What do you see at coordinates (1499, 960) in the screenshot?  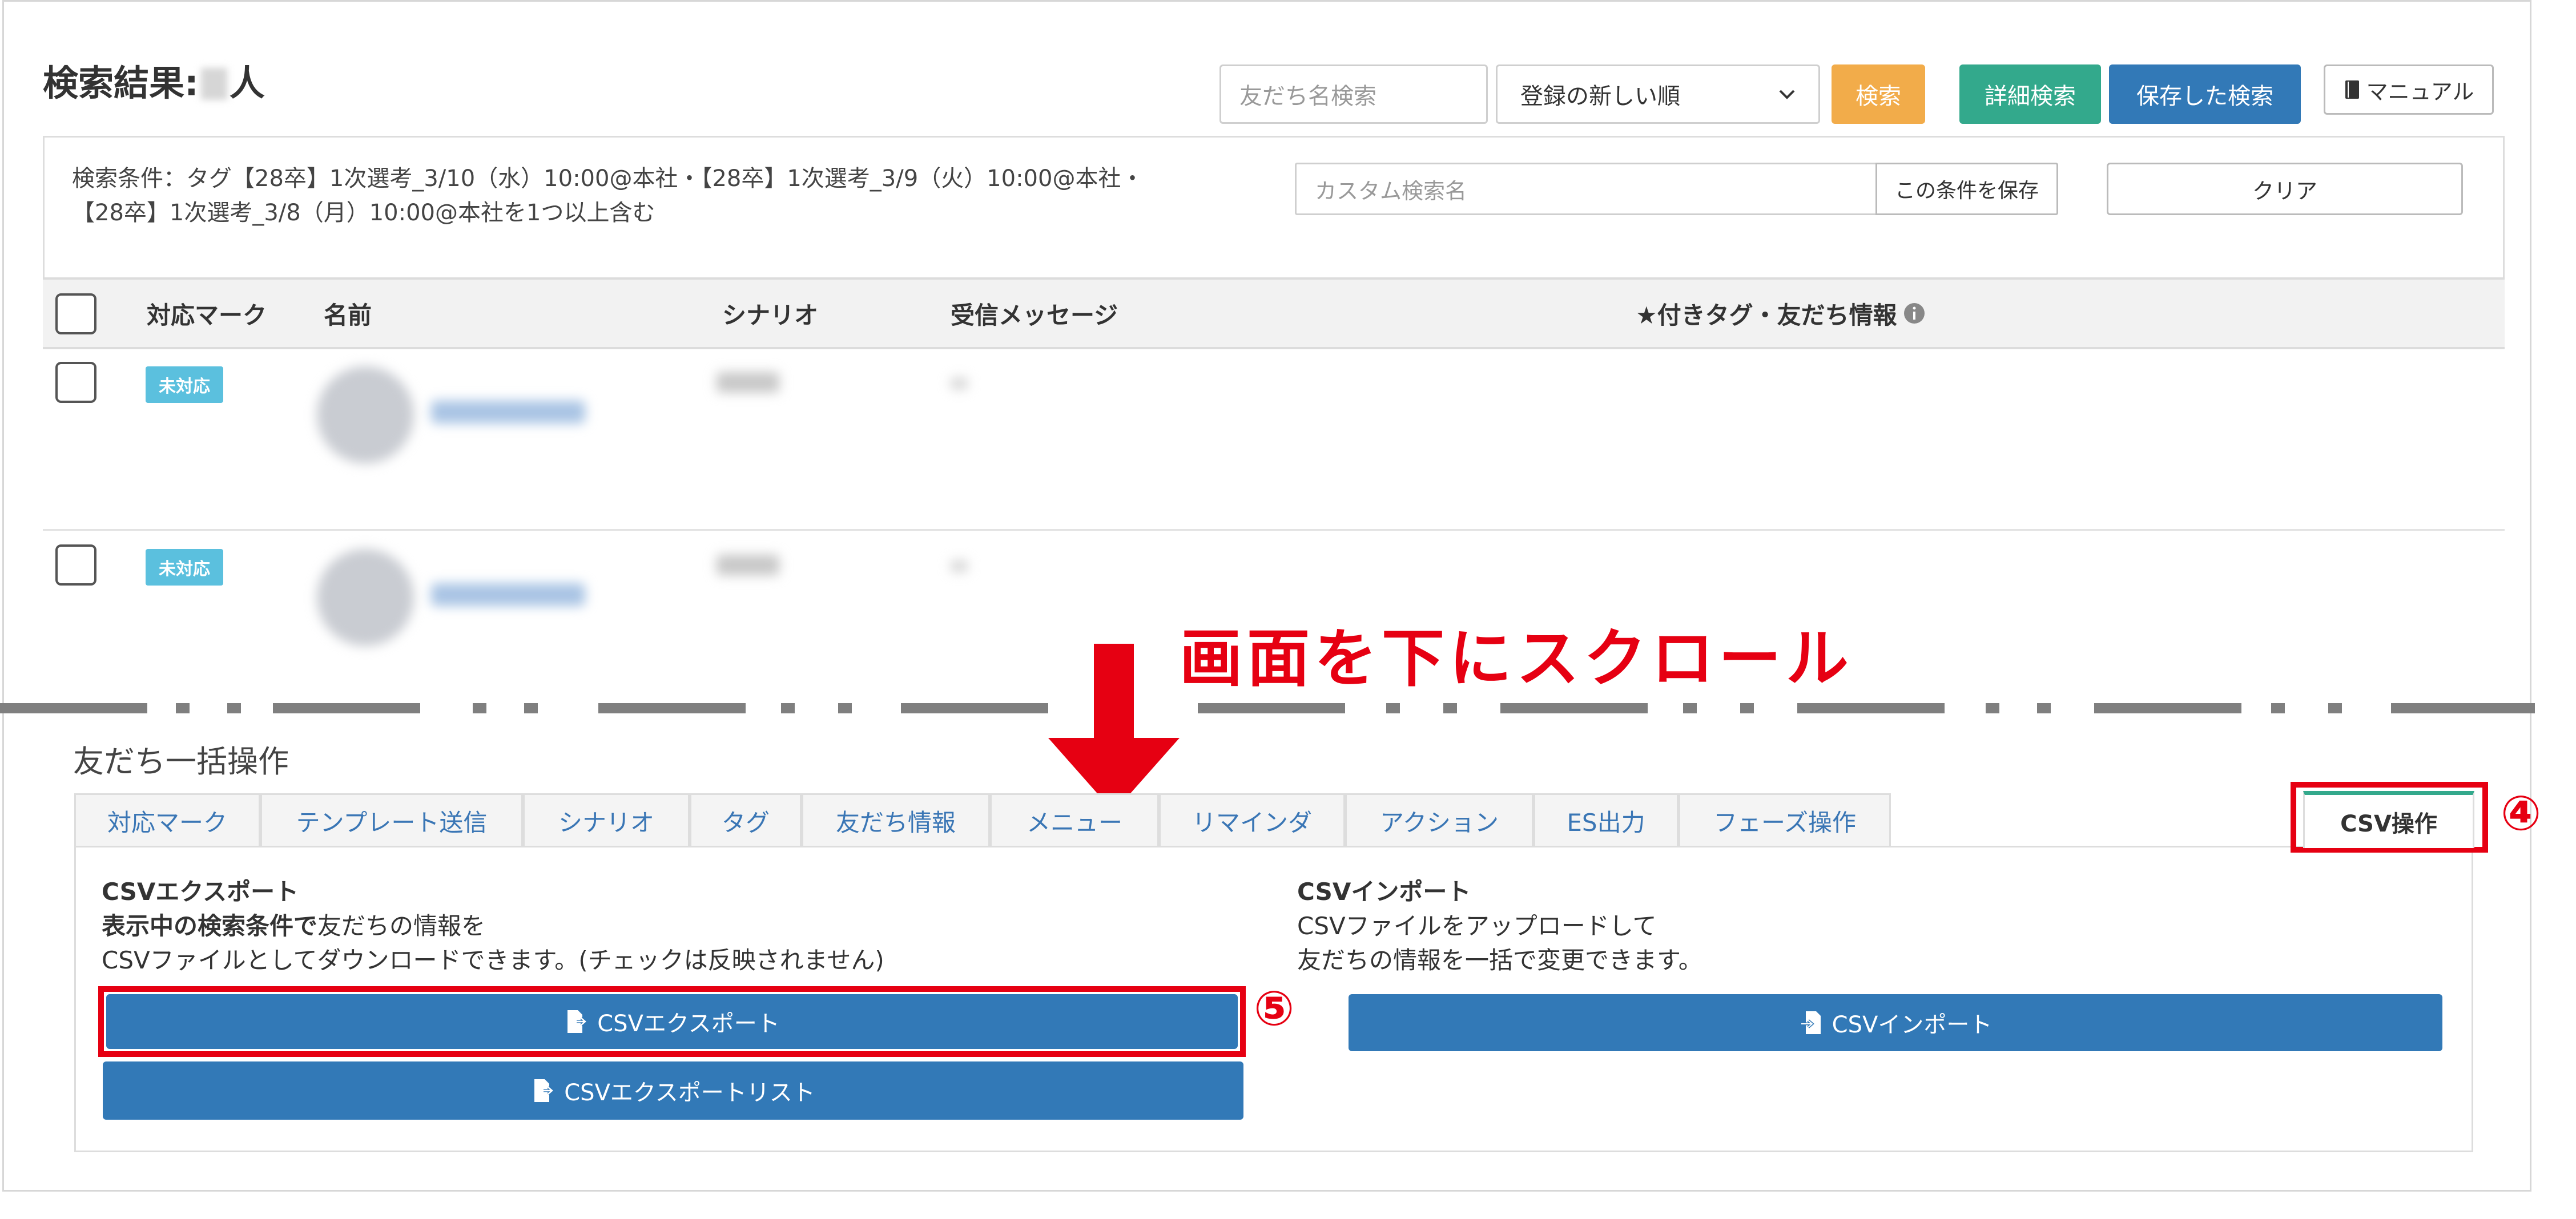 I see `csv-import-description-2: 友だちの情報を一括で変更できます。` at bounding box center [1499, 960].